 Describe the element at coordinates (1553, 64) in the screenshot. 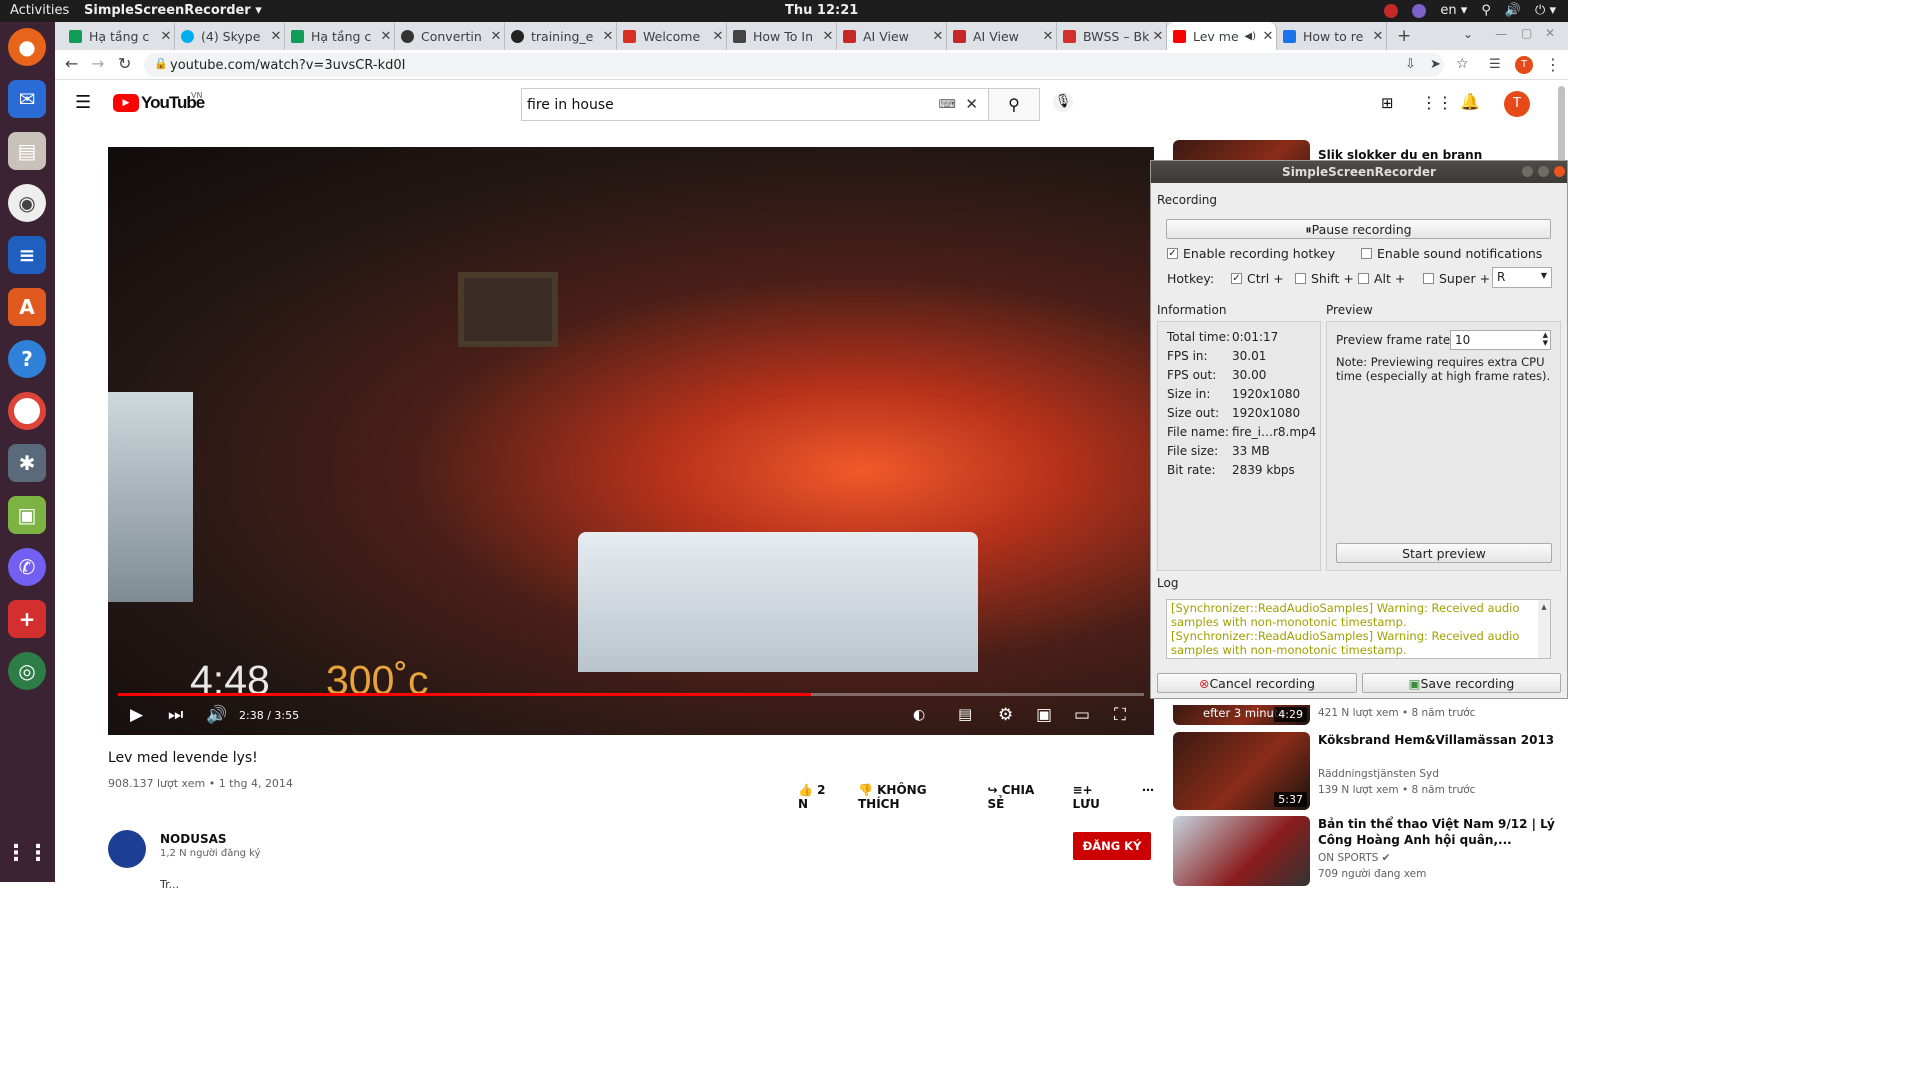

I see `menu-icon: ⋮` at that location.